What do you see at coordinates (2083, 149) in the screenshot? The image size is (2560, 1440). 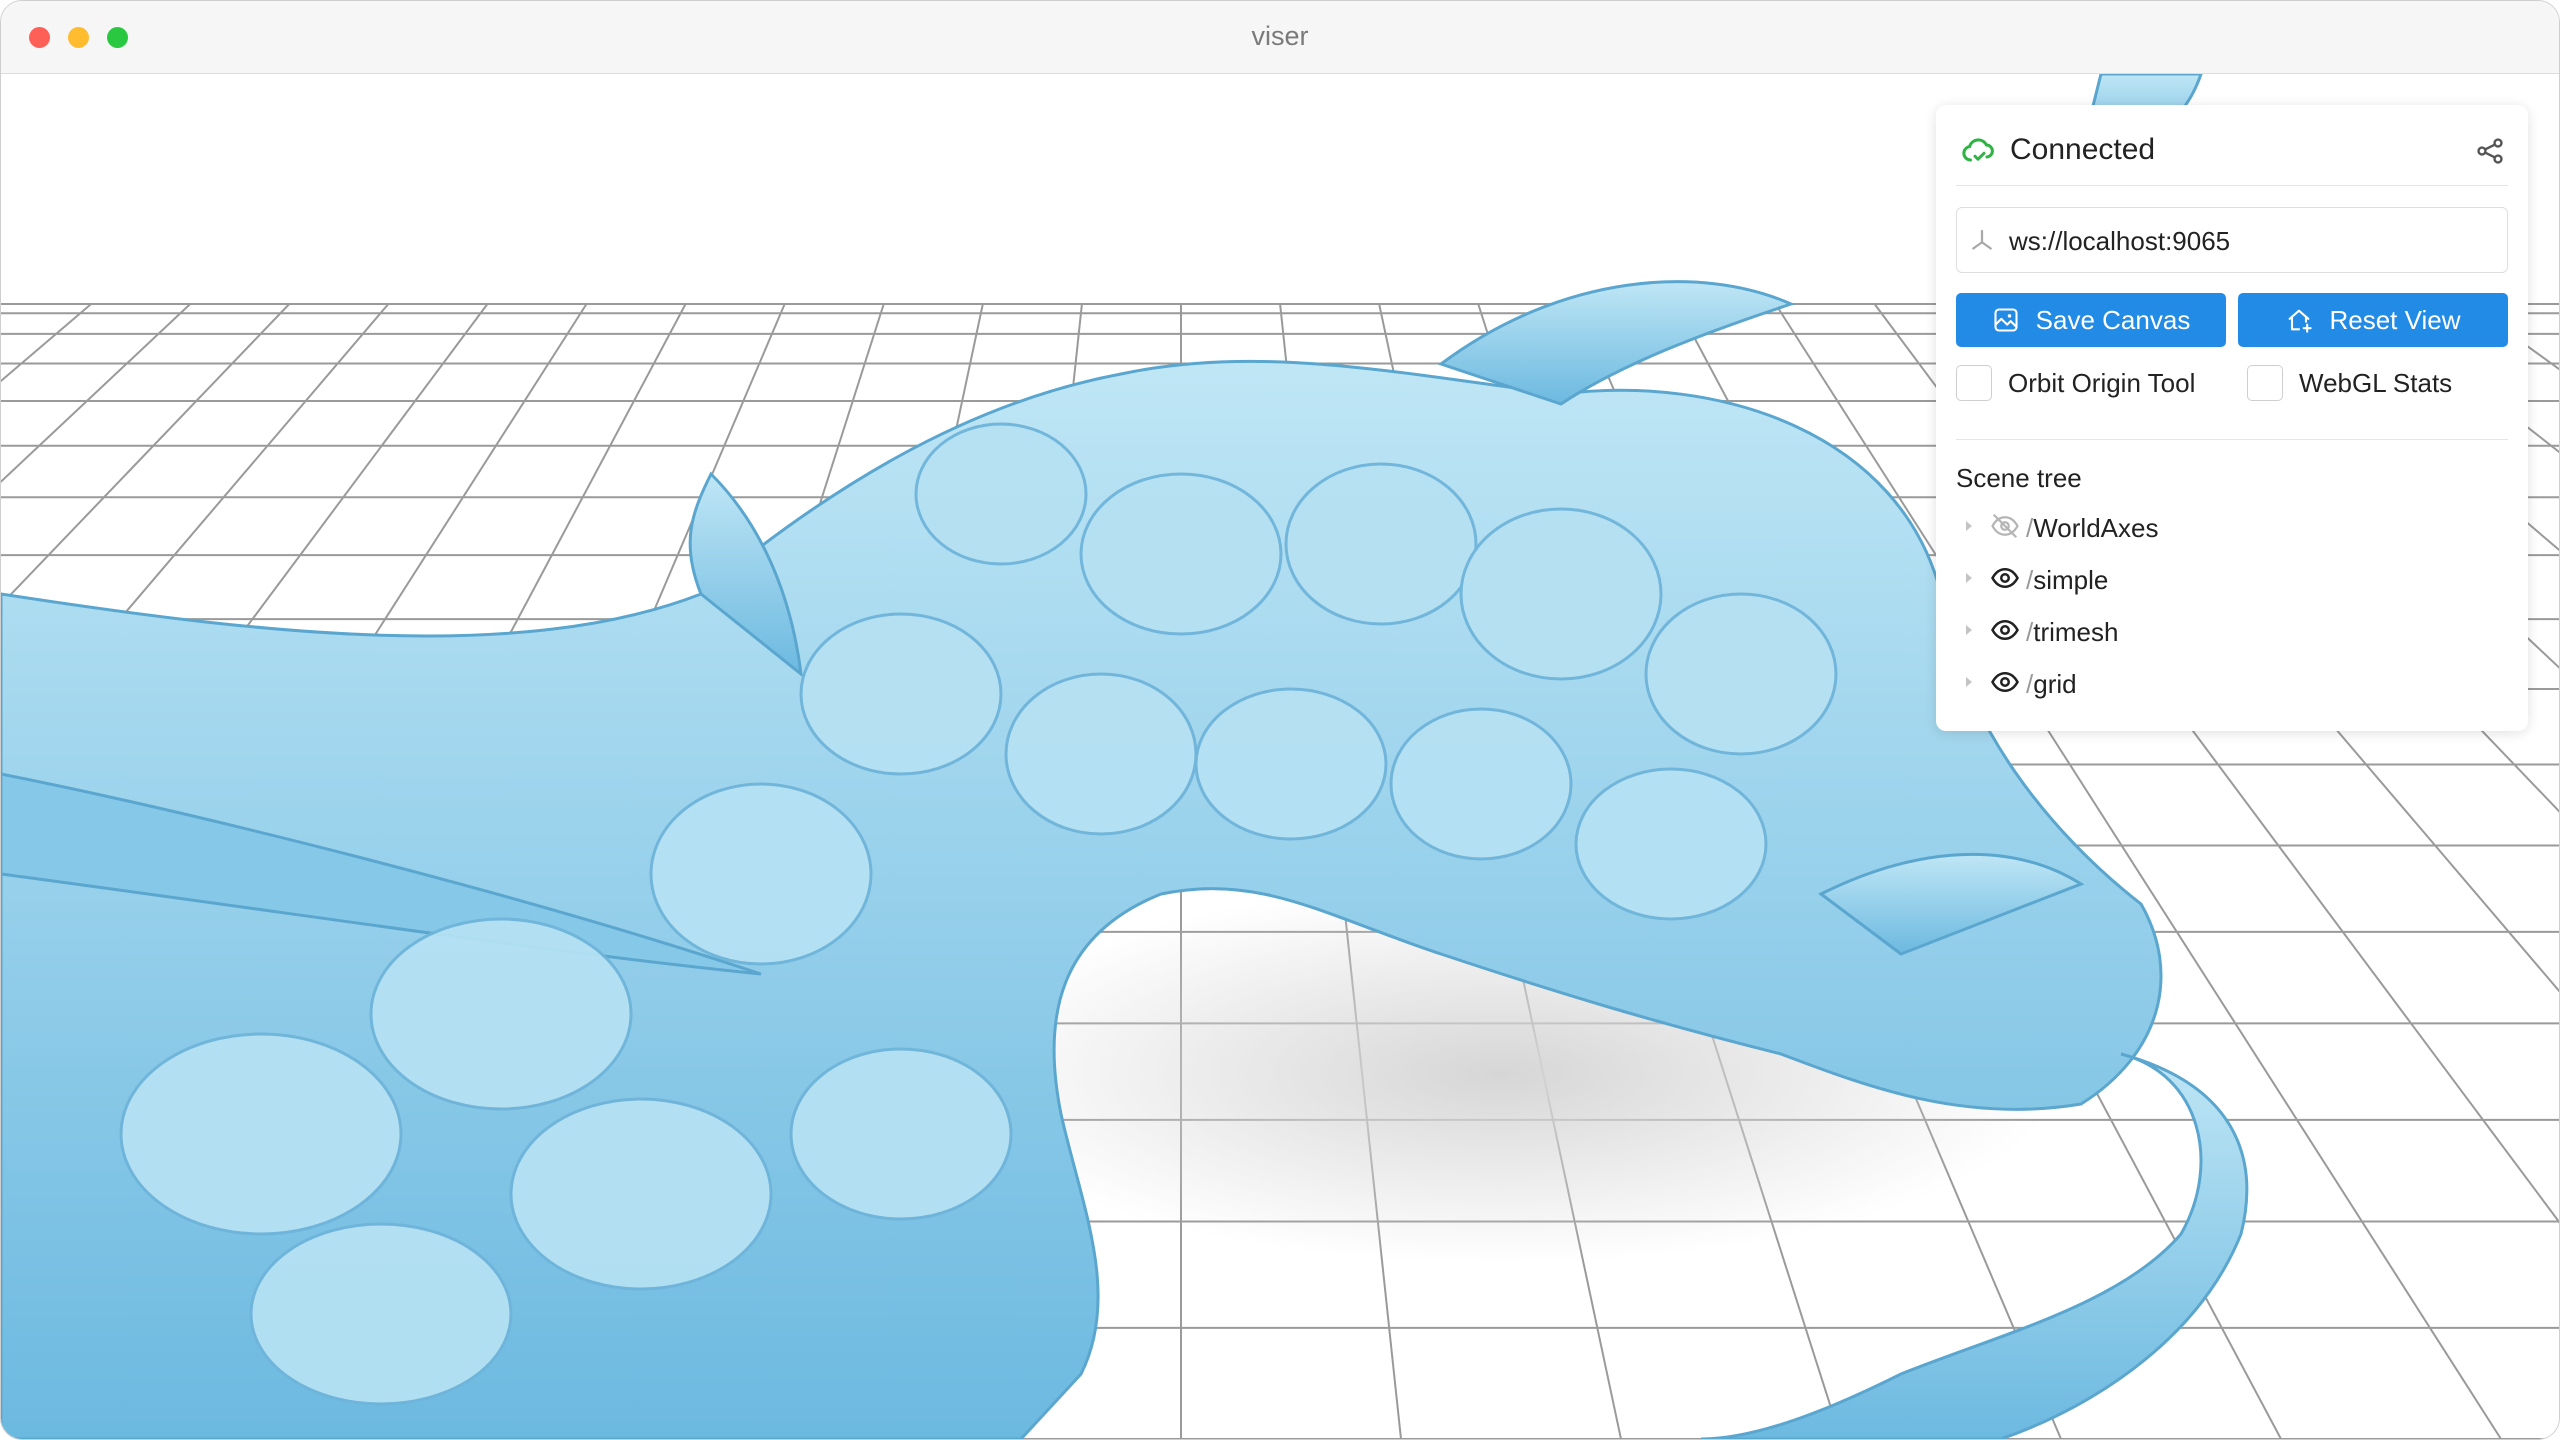 I see `connection-status: Connected` at bounding box center [2083, 149].